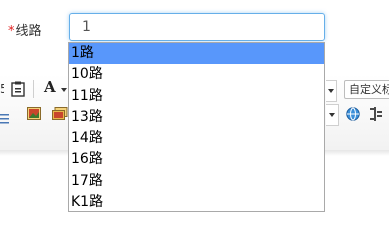 Image resolution: width=389 pixels, height=250 pixels. Describe the element at coordinates (196, 181) in the screenshot. I see `dropdown-option: 17路` at that location.